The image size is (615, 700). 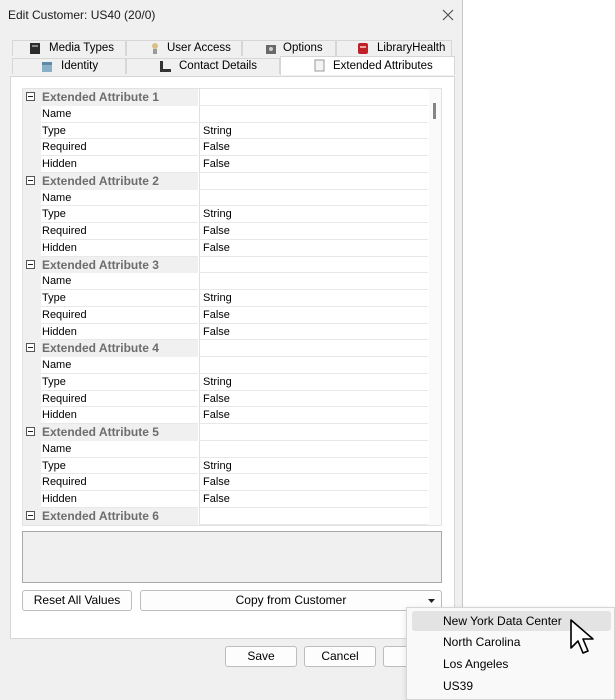 What do you see at coordinates (434, 111) in the screenshot?
I see `scrollbar-thumb` at bounding box center [434, 111].